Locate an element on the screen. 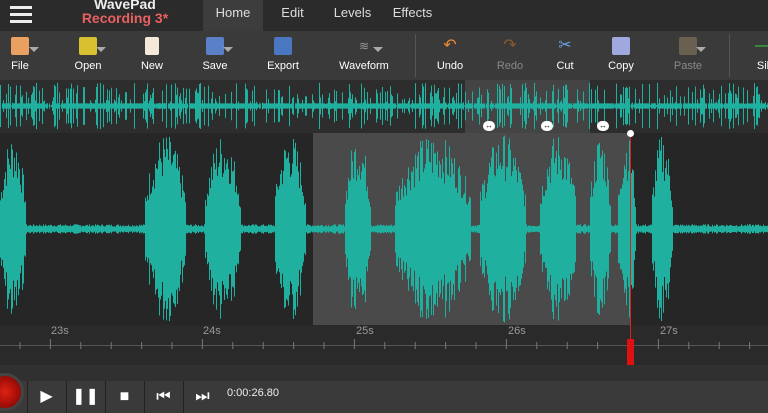 The width and height of the screenshot is (768, 413). cut-button: ✂ Cut is located at coordinates (565, 55).